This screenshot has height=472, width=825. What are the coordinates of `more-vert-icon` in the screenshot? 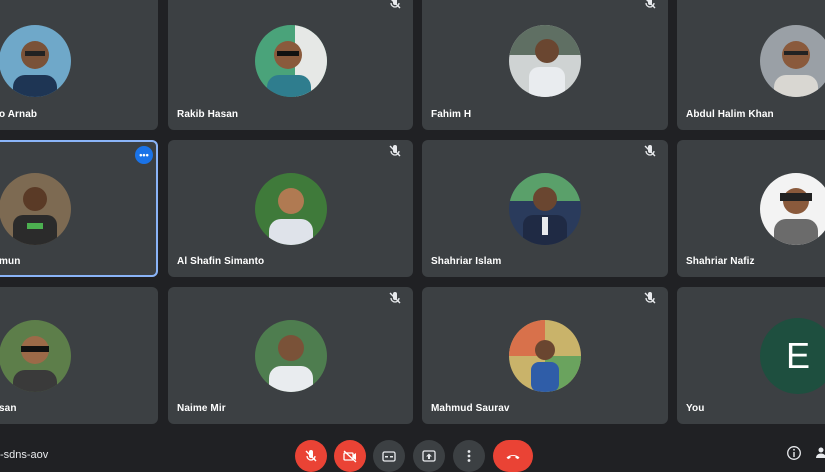 It's located at (469, 456).